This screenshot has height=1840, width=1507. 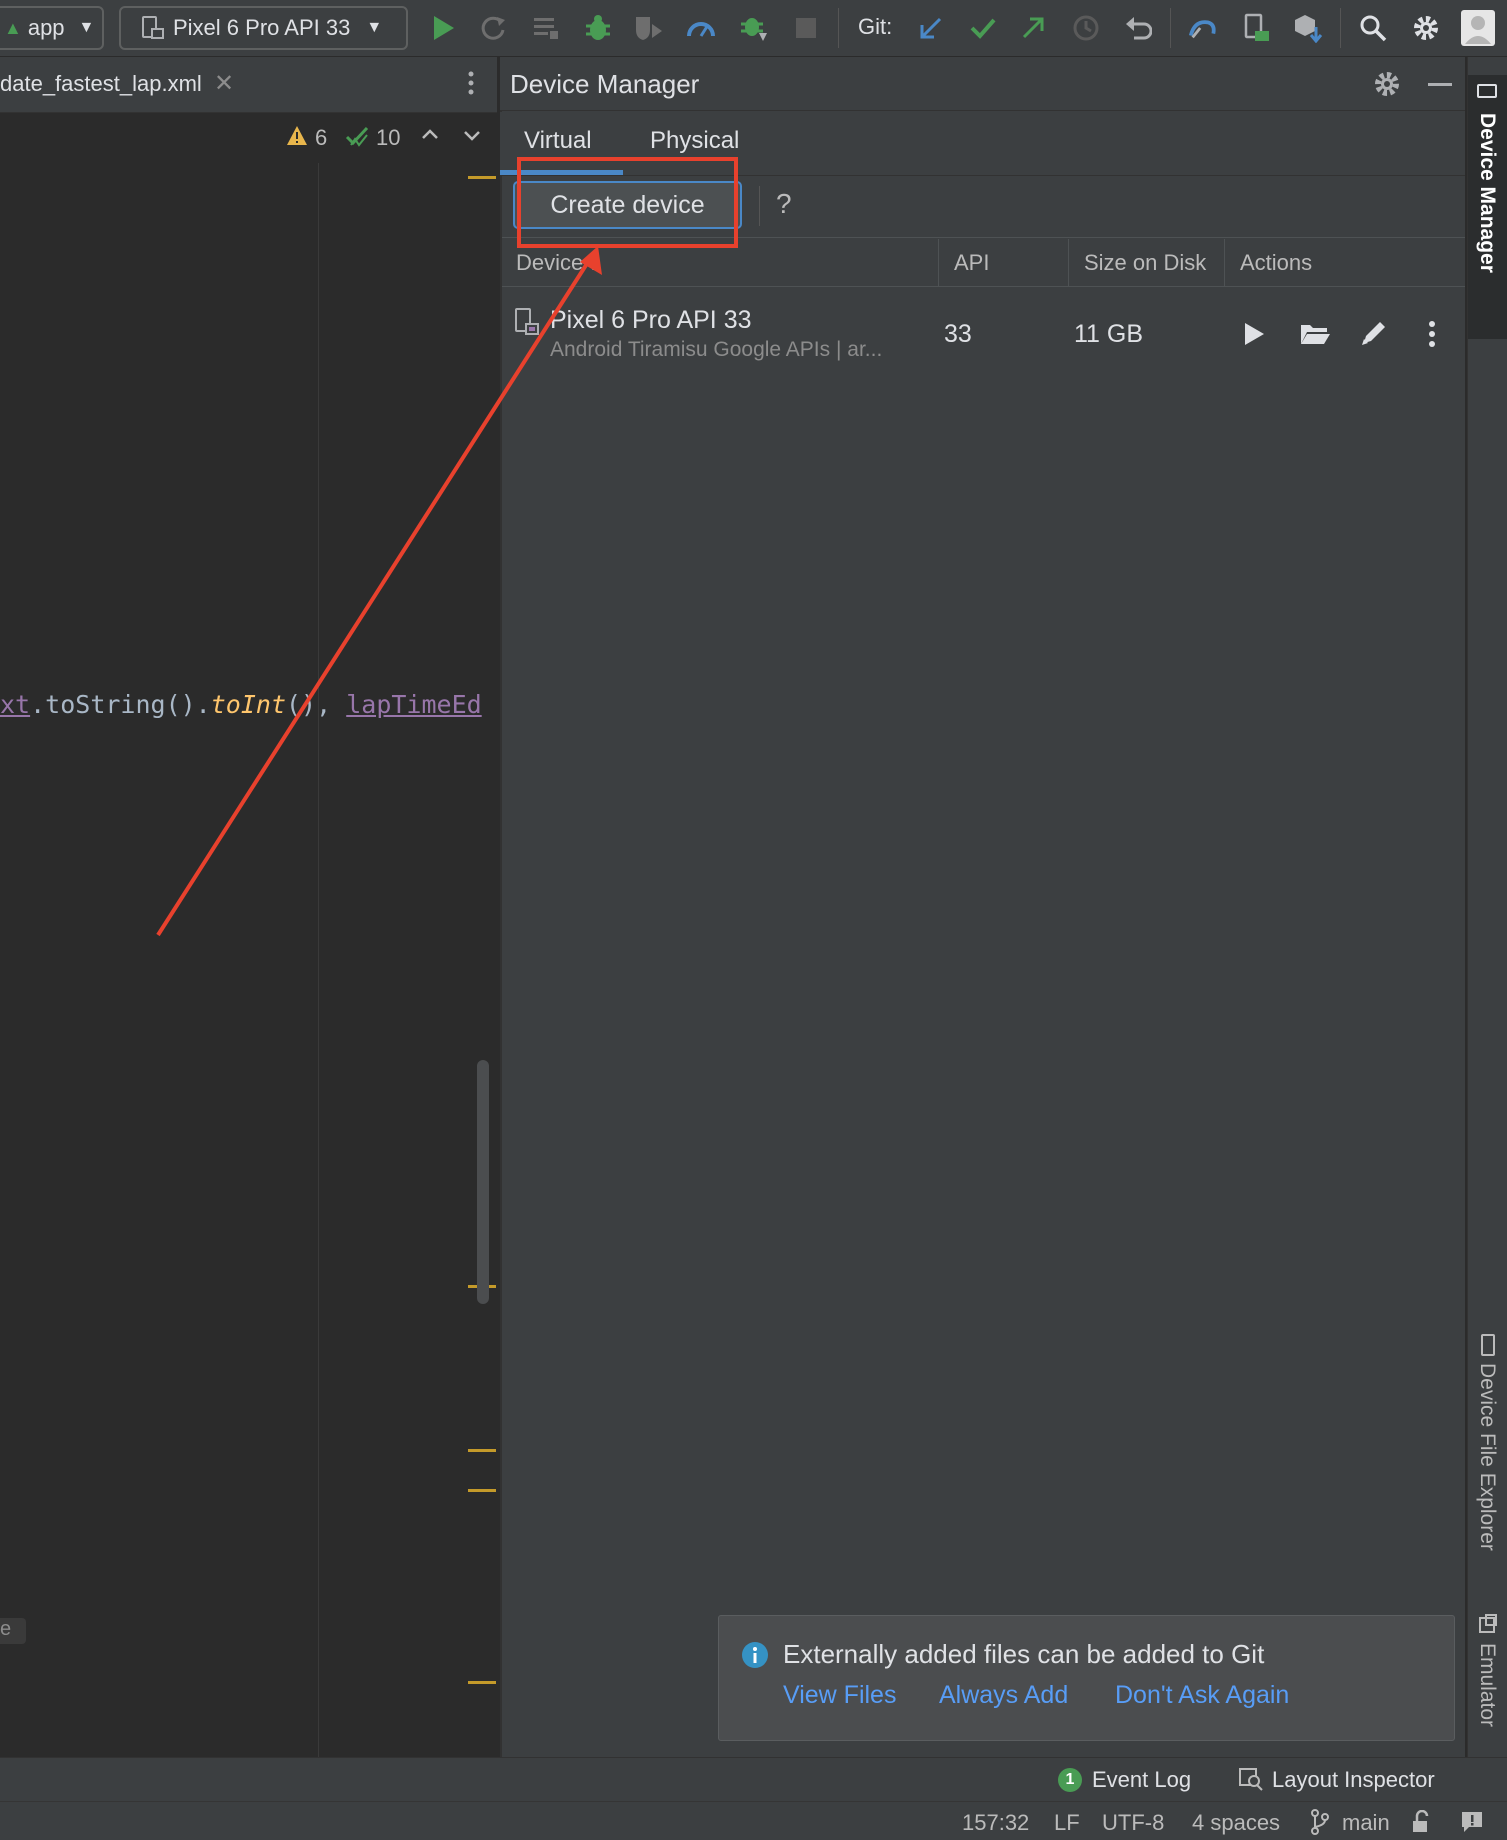 What do you see at coordinates (318, 960) in the screenshot?
I see `right-margin-guide` at bounding box center [318, 960].